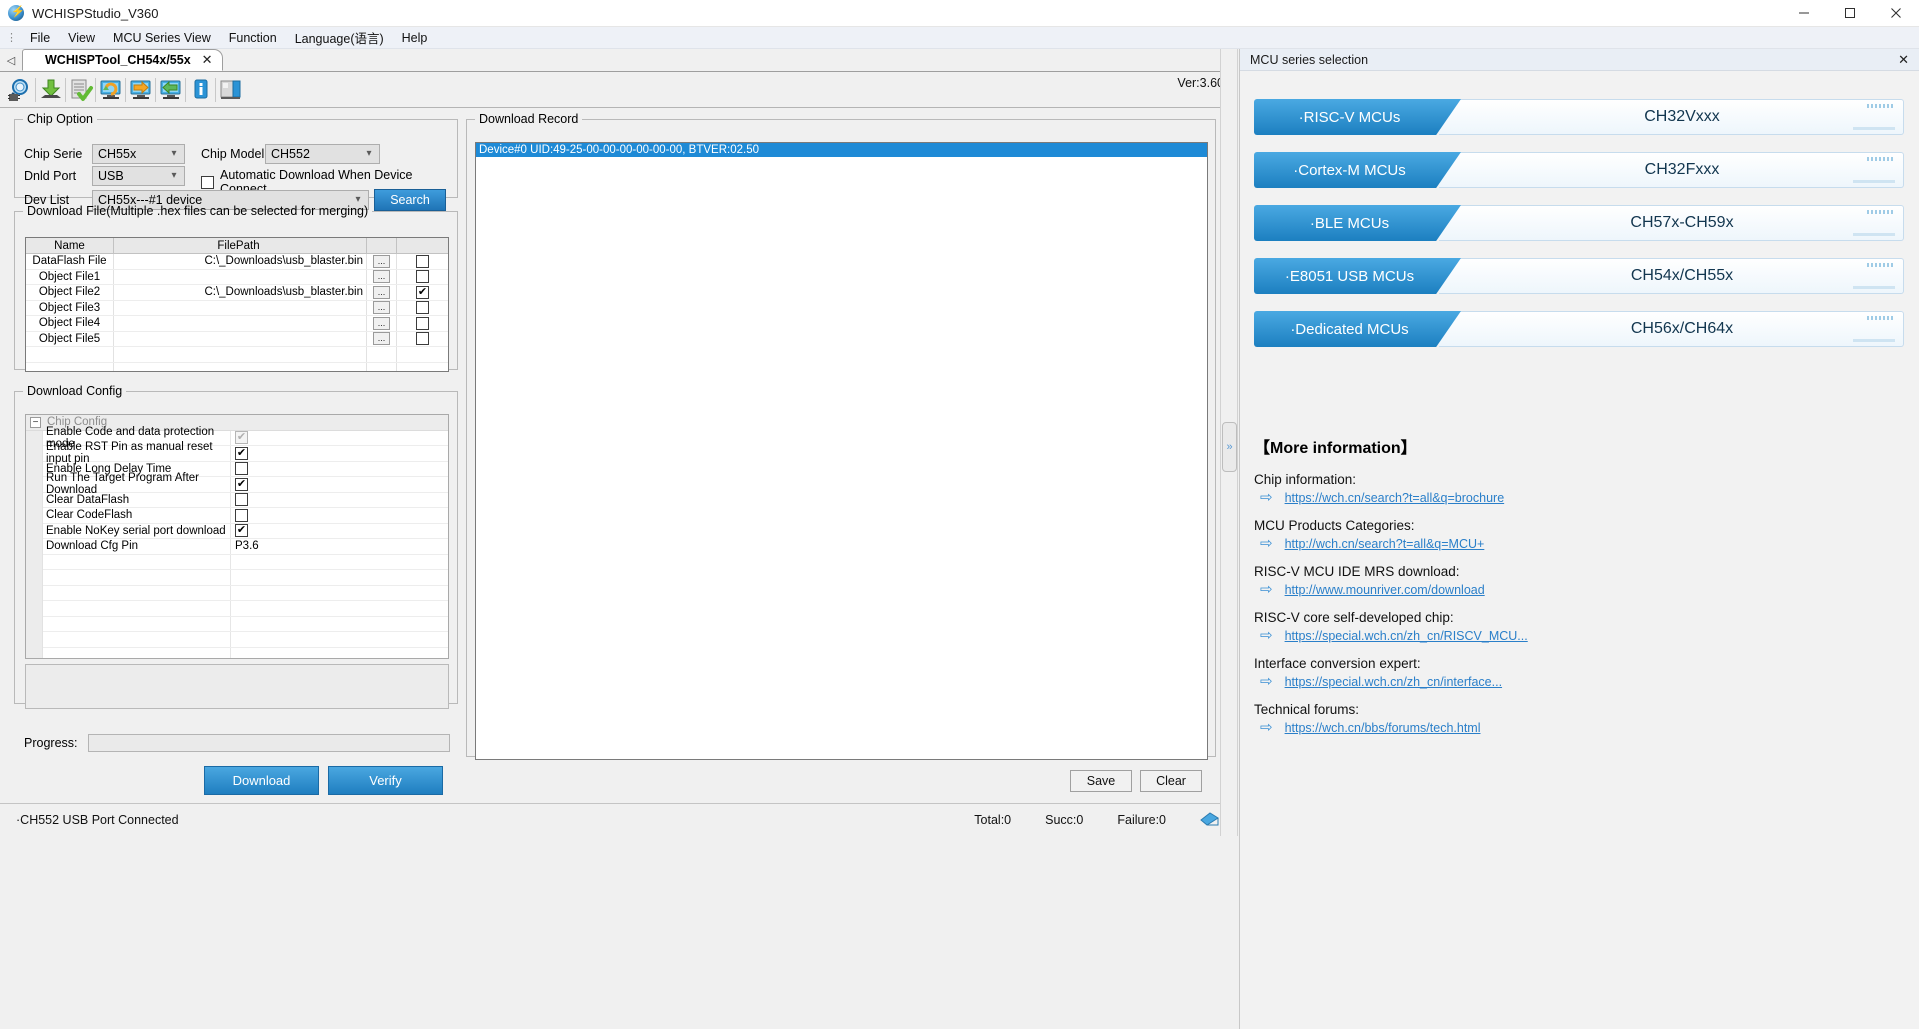 This screenshot has width=1919, height=1029. Describe the element at coordinates (1579, 223) in the screenshot. I see `mcu-series-card: ·BLE MCUs CH57x-CH59x` at that location.